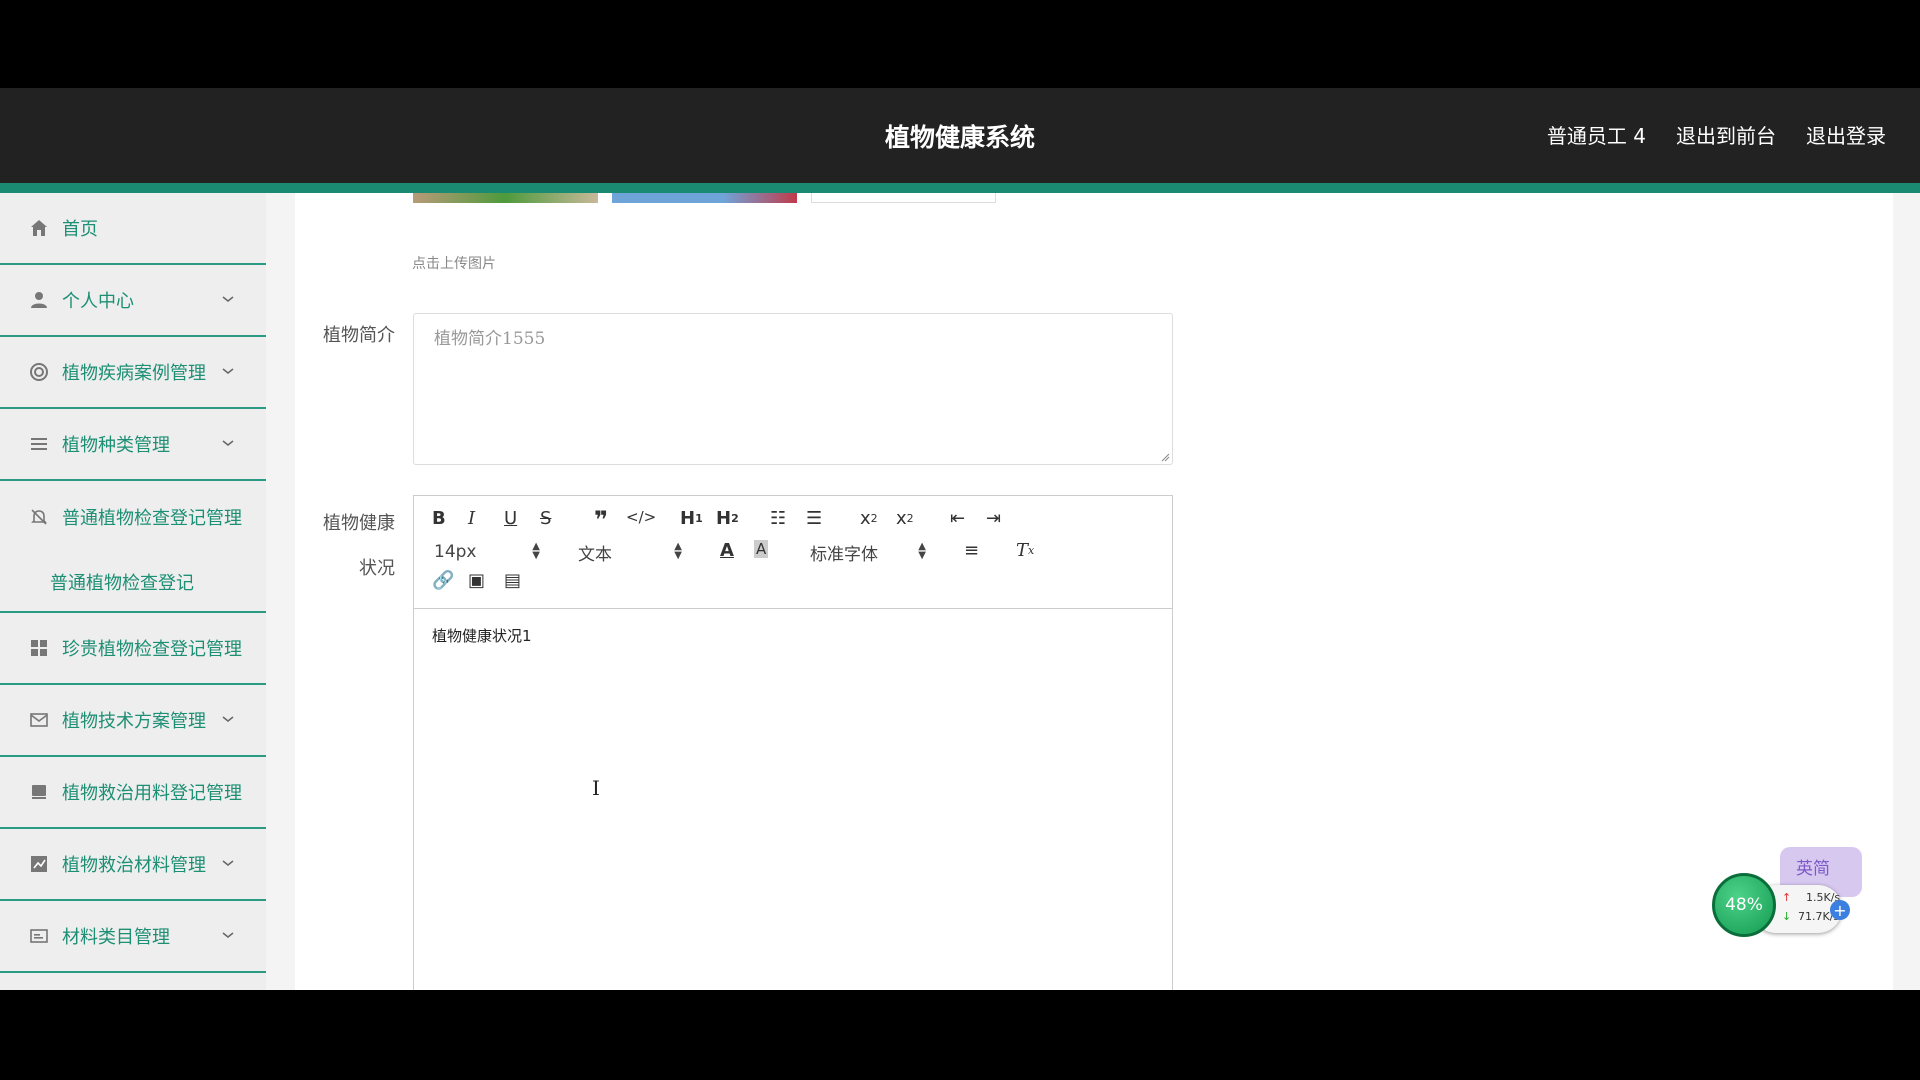 Image resolution: width=1920 pixels, height=1080 pixels. What do you see at coordinates (80, 229) in the screenshot?
I see `sidebar-item-label: 首页` at bounding box center [80, 229].